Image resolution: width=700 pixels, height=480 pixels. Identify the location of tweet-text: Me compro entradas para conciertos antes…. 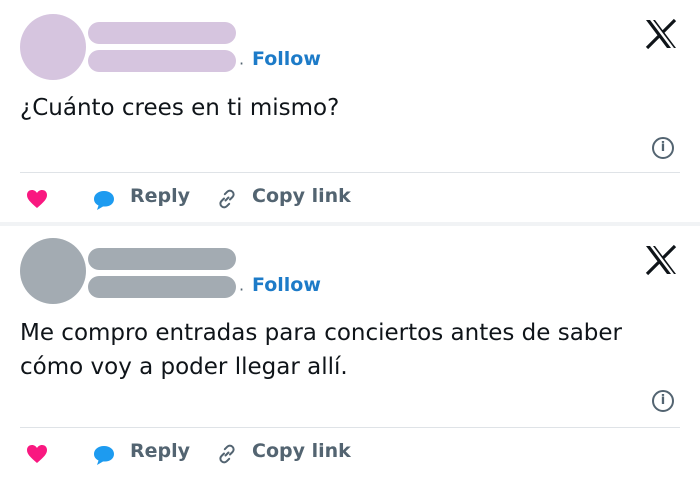
(350, 350).